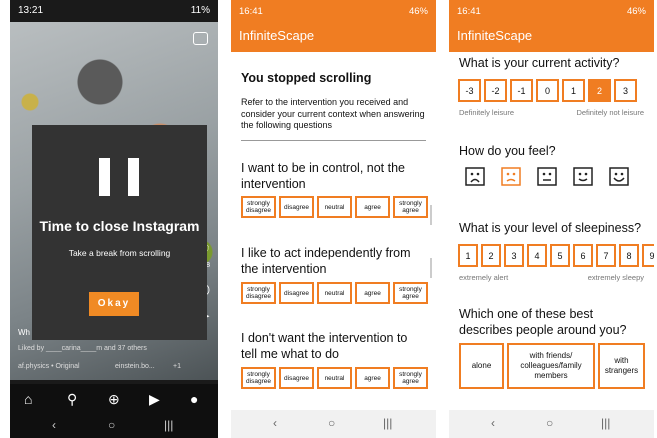  I want to click on home-icon: ⌂, so click(28, 399).